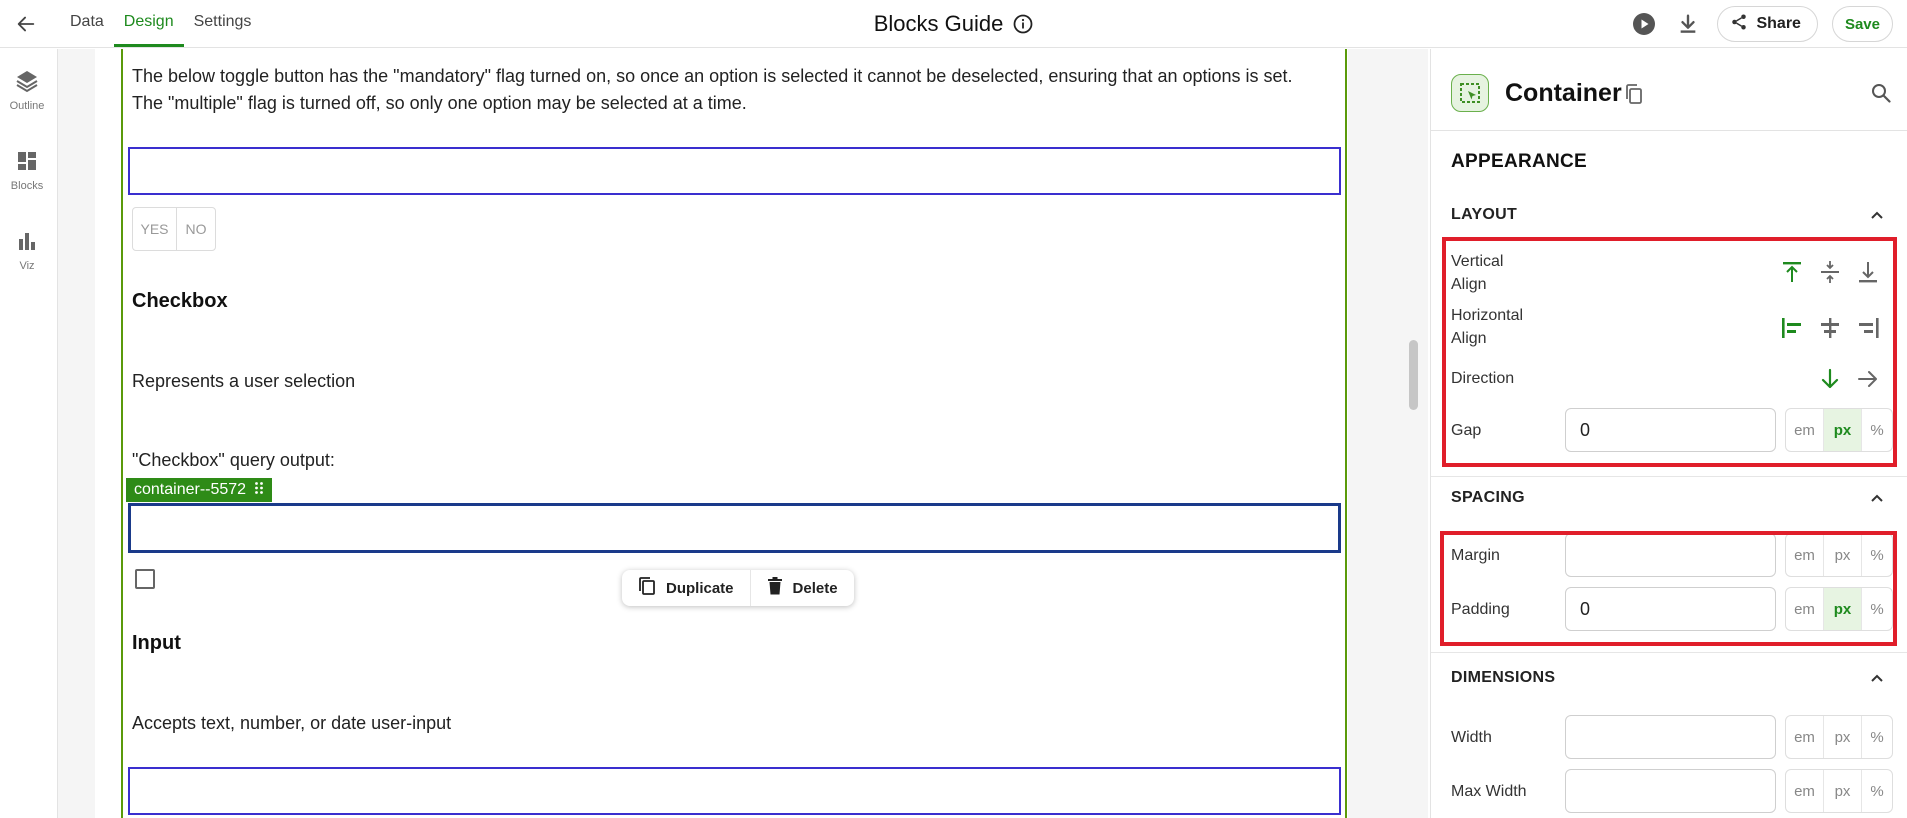 The width and height of the screenshot is (1907, 818). Describe the element at coordinates (1644, 24) in the screenshot. I see `preview-play-icon` at that location.